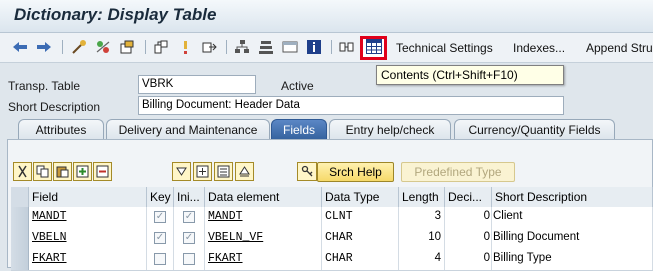  Describe the element at coordinates (103, 47) in the screenshot. I see `display-change-icon` at that location.